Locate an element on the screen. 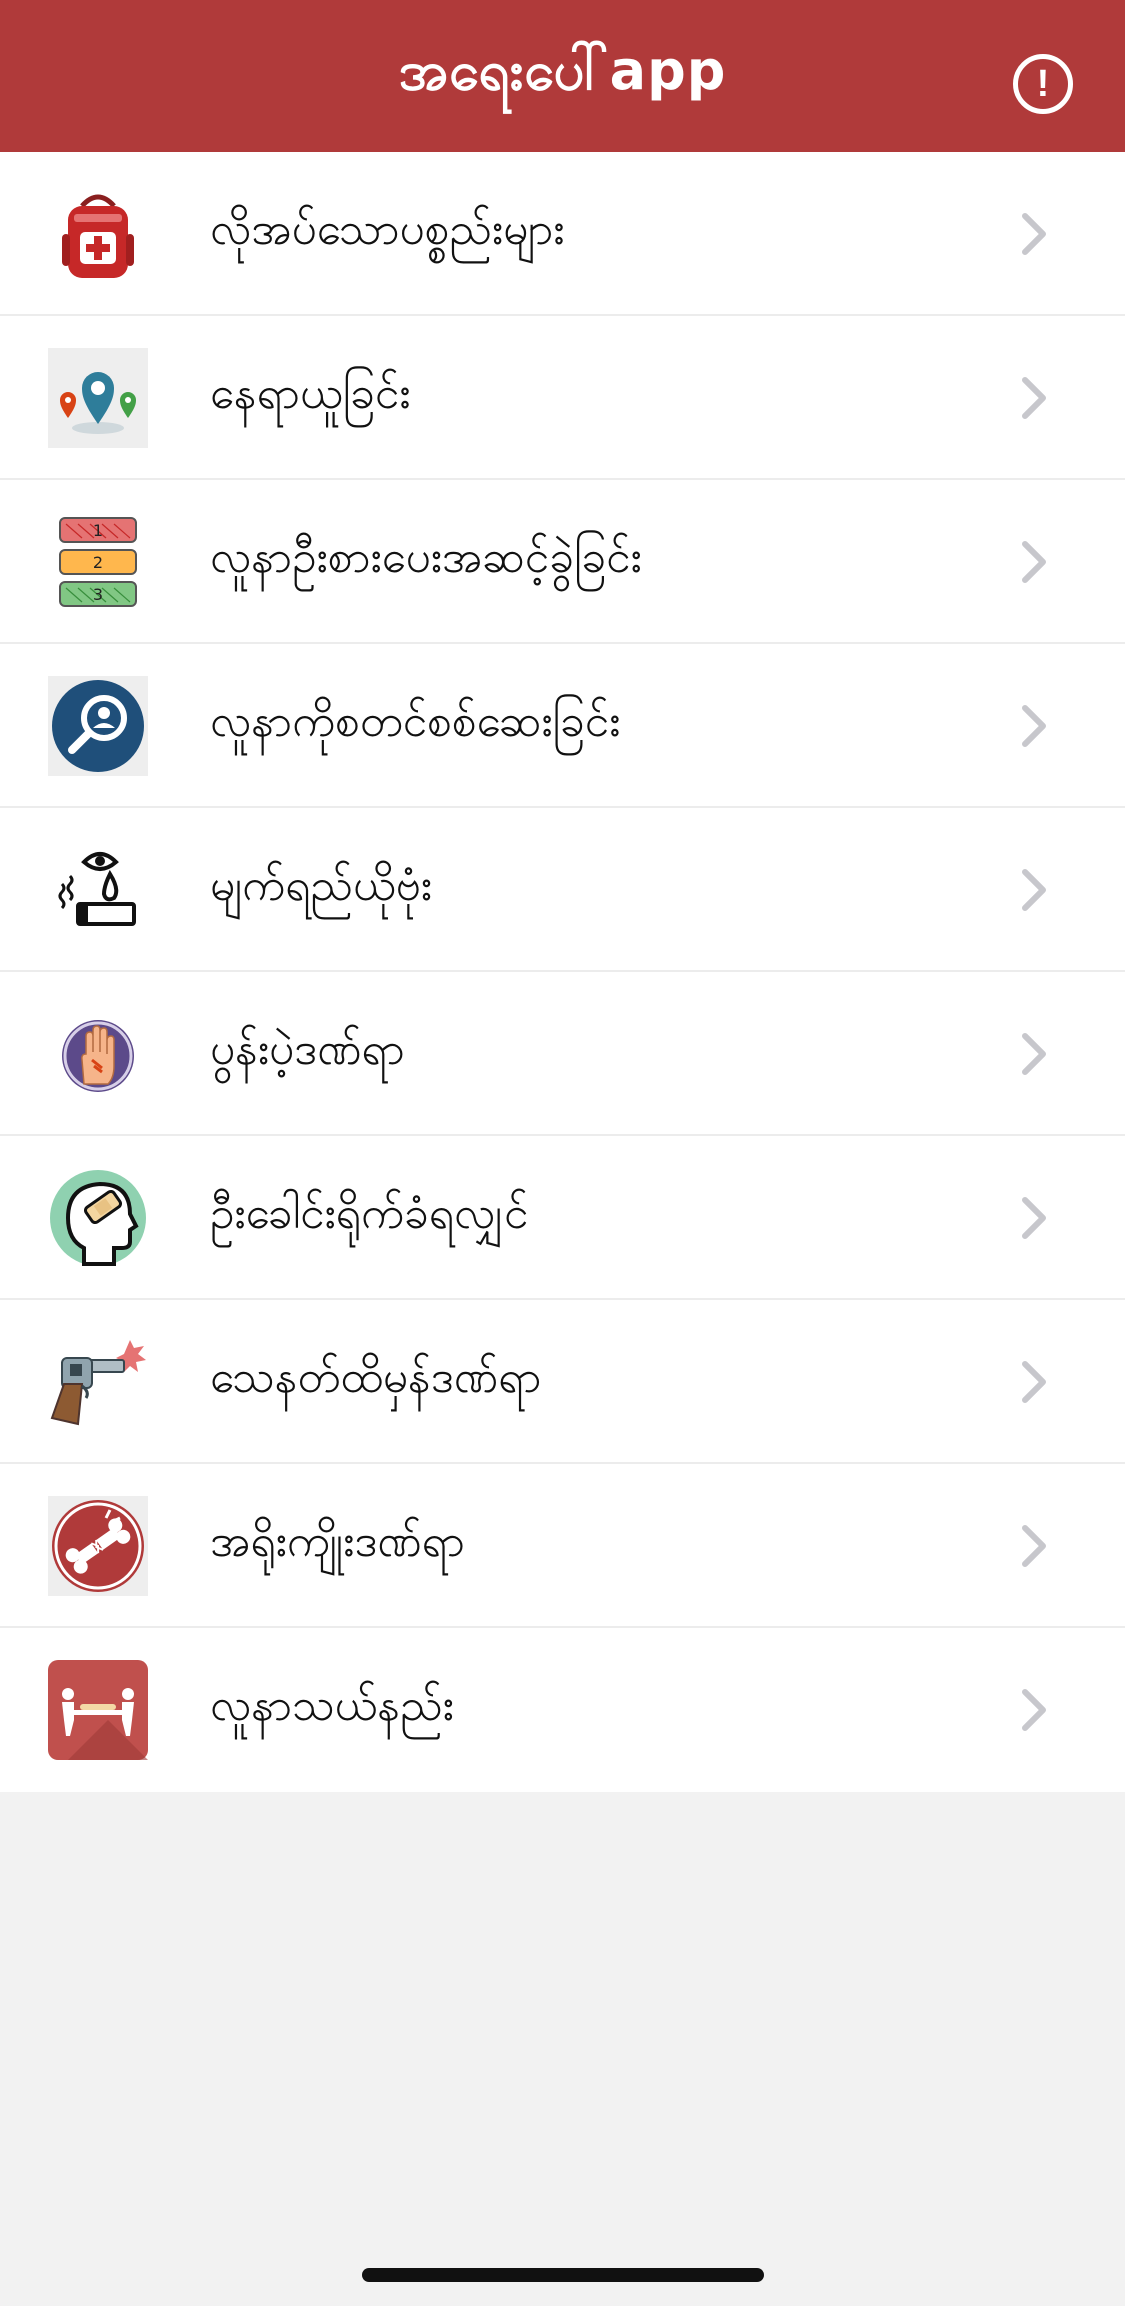  menu-item-supplies: လိုအပ်သောပစ္စည်းများ is located at coordinates (562, 234).